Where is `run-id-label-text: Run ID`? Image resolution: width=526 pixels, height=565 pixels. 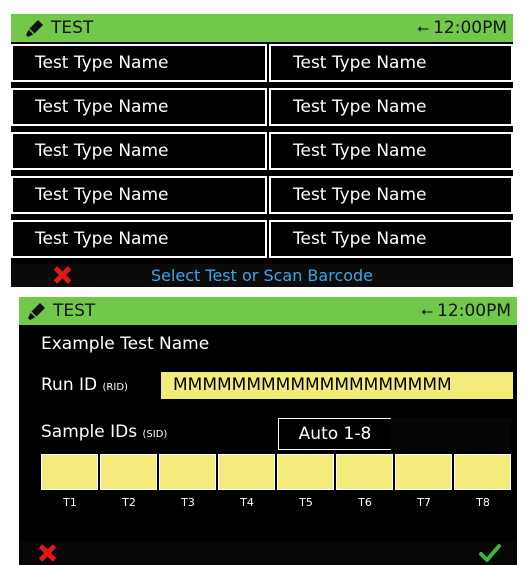 run-id-label-text: Run ID is located at coordinates (69, 385).